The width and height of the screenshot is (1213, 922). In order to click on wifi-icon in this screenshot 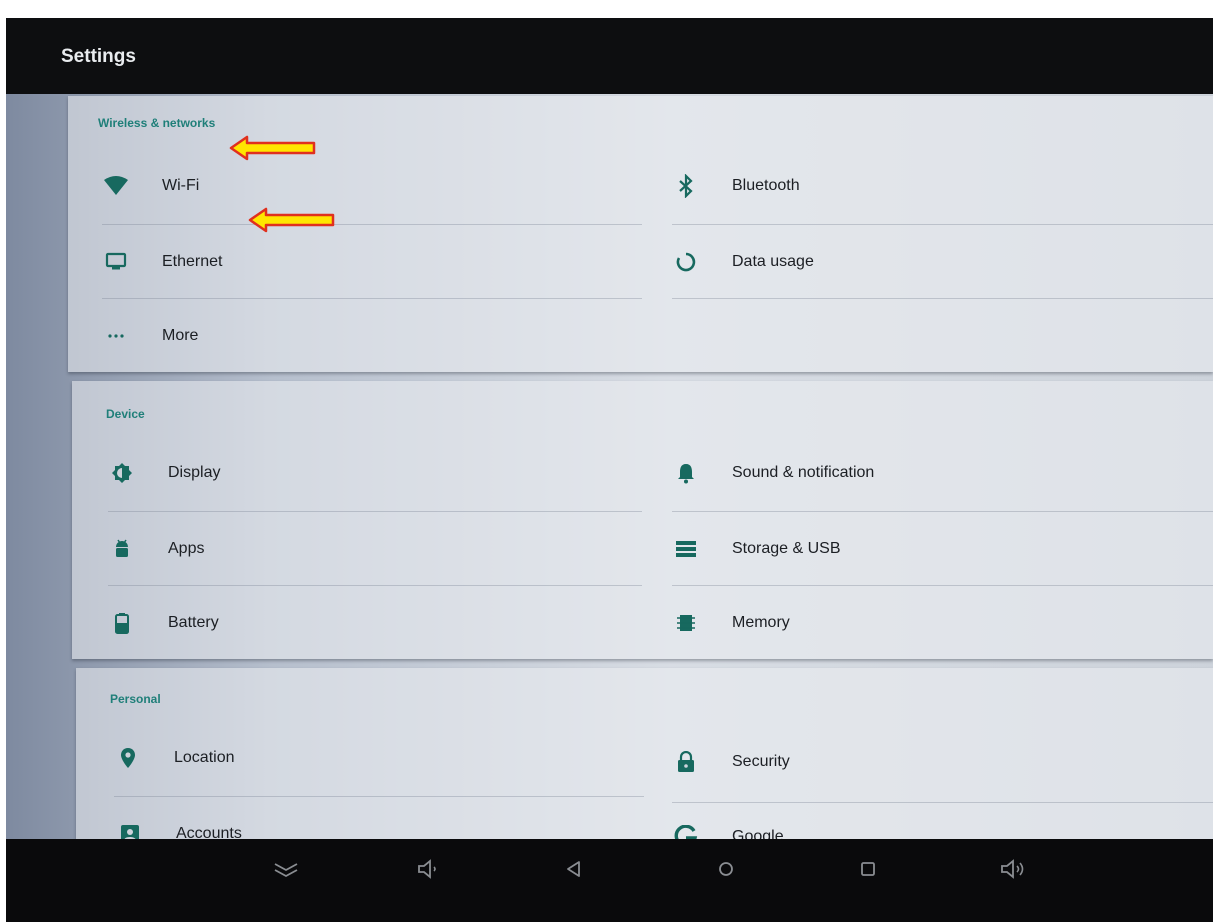, I will do `click(116, 186)`.